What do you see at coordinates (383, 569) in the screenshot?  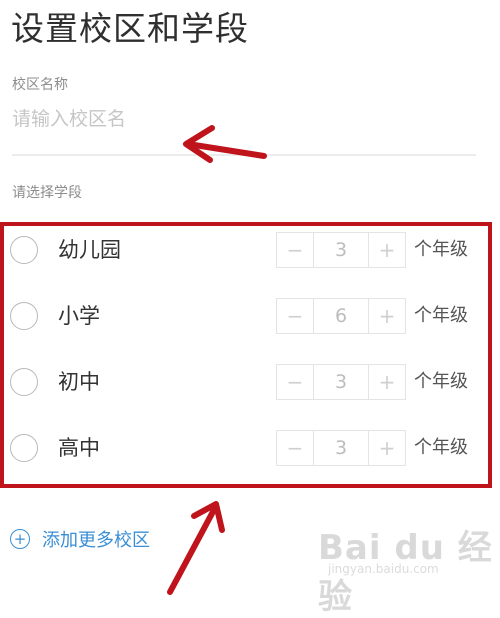 I see `watermark-url: jingyan.baidu.com` at bounding box center [383, 569].